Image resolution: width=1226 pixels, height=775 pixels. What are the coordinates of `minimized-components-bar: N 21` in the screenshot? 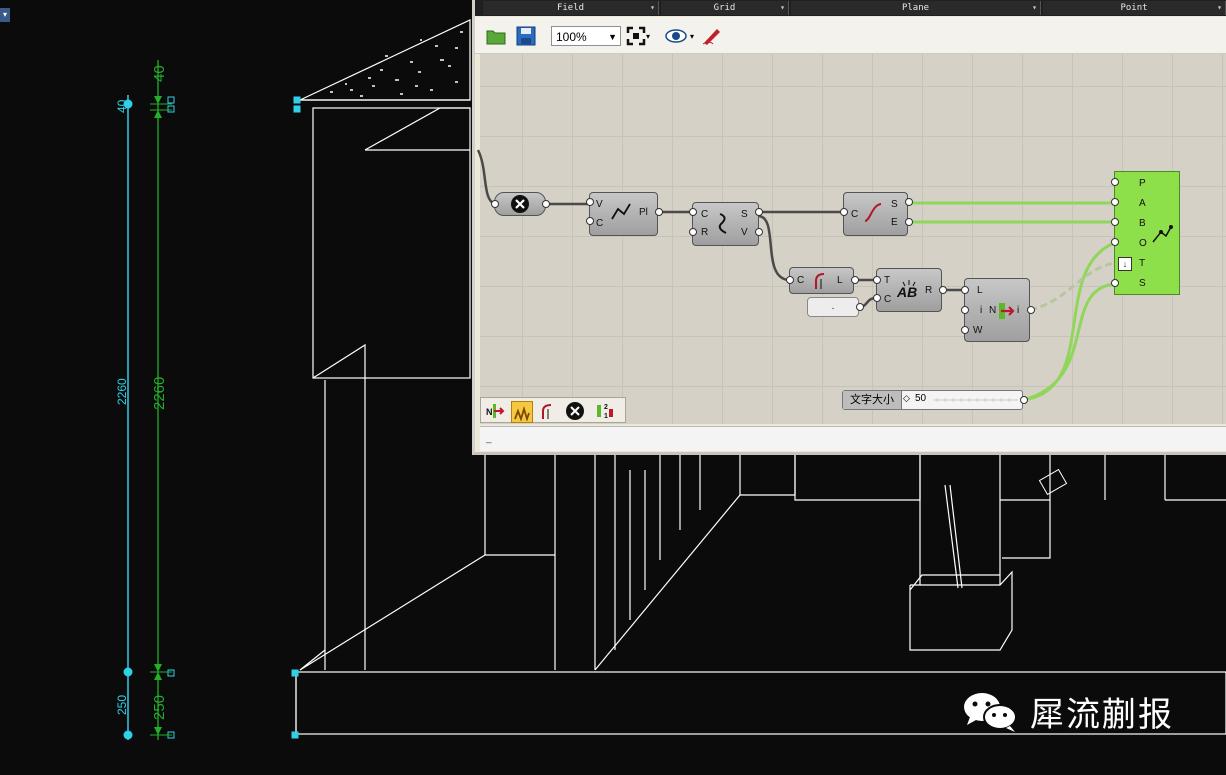 It's located at (553, 410).